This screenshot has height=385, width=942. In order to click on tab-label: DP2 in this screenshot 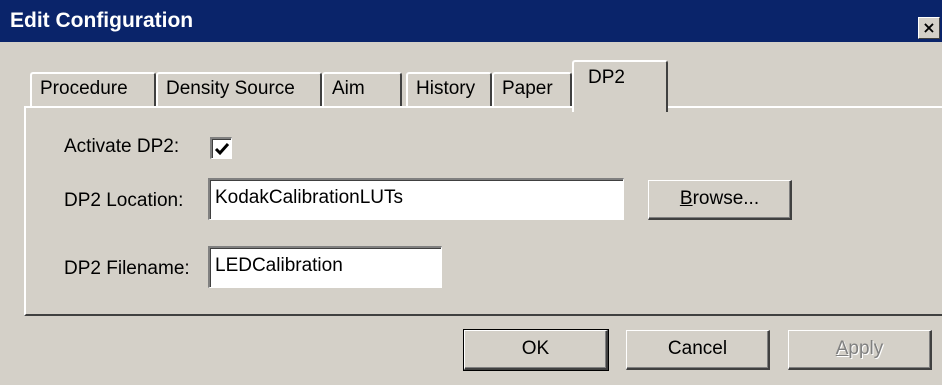, I will do `click(606, 77)`.